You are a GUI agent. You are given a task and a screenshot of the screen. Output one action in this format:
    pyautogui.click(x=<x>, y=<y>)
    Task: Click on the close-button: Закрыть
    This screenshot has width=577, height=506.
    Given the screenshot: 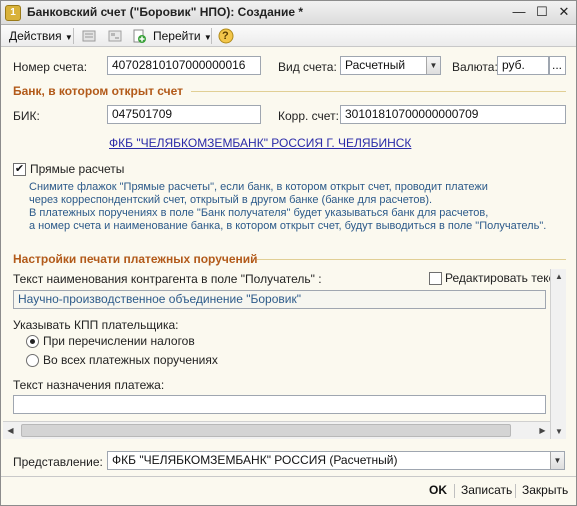 What is the action you would take?
    pyautogui.click(x=545, y=490)
    